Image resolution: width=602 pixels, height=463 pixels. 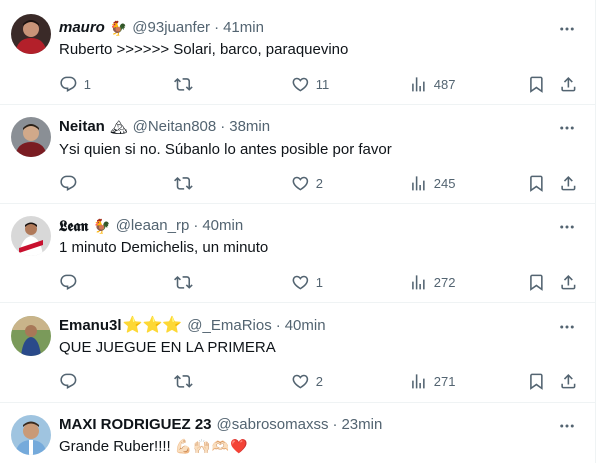 I want to click on views-button: 487, so click(x=432, y=84).